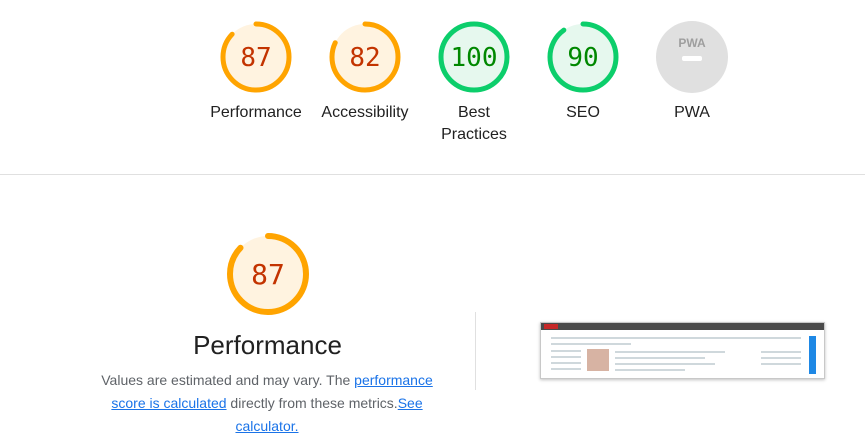 The image size is (865, 439). Describe the element at coordinates (312, 403) in the screenshot. I see `performance-desc-middle: directly from these metrics.` at that location.